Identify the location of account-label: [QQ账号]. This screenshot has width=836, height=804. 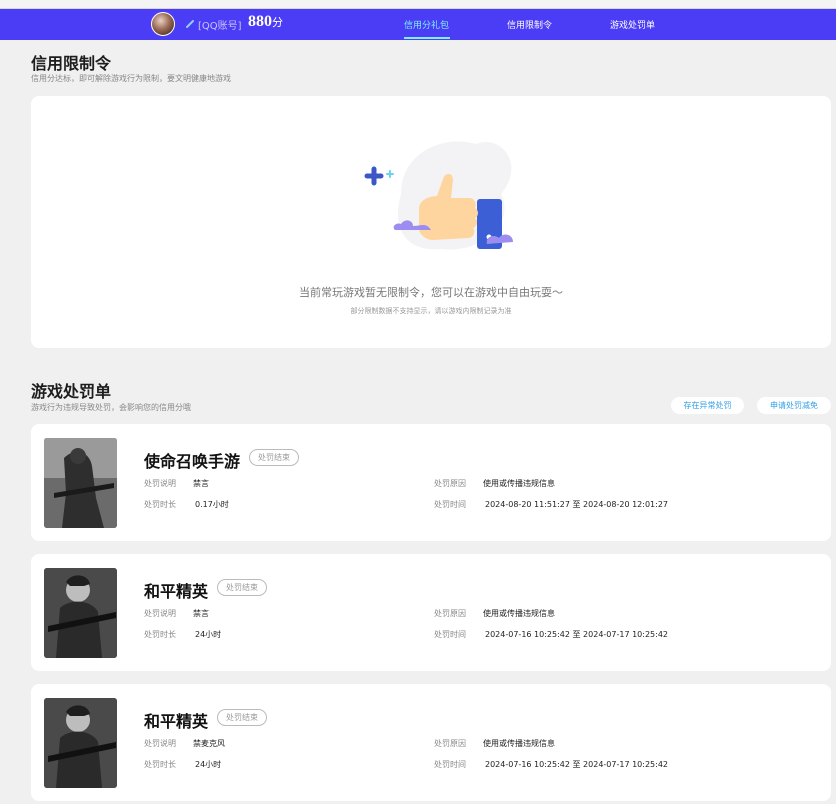
(220, 24).